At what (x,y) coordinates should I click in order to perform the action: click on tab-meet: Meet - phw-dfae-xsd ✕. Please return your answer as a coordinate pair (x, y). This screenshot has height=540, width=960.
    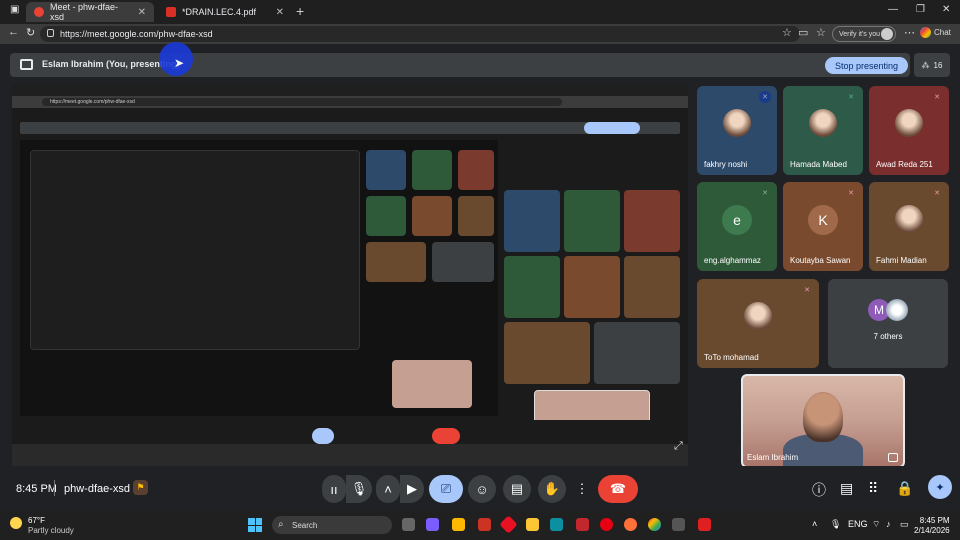
    Looking at the image, I should click on (90, 12).